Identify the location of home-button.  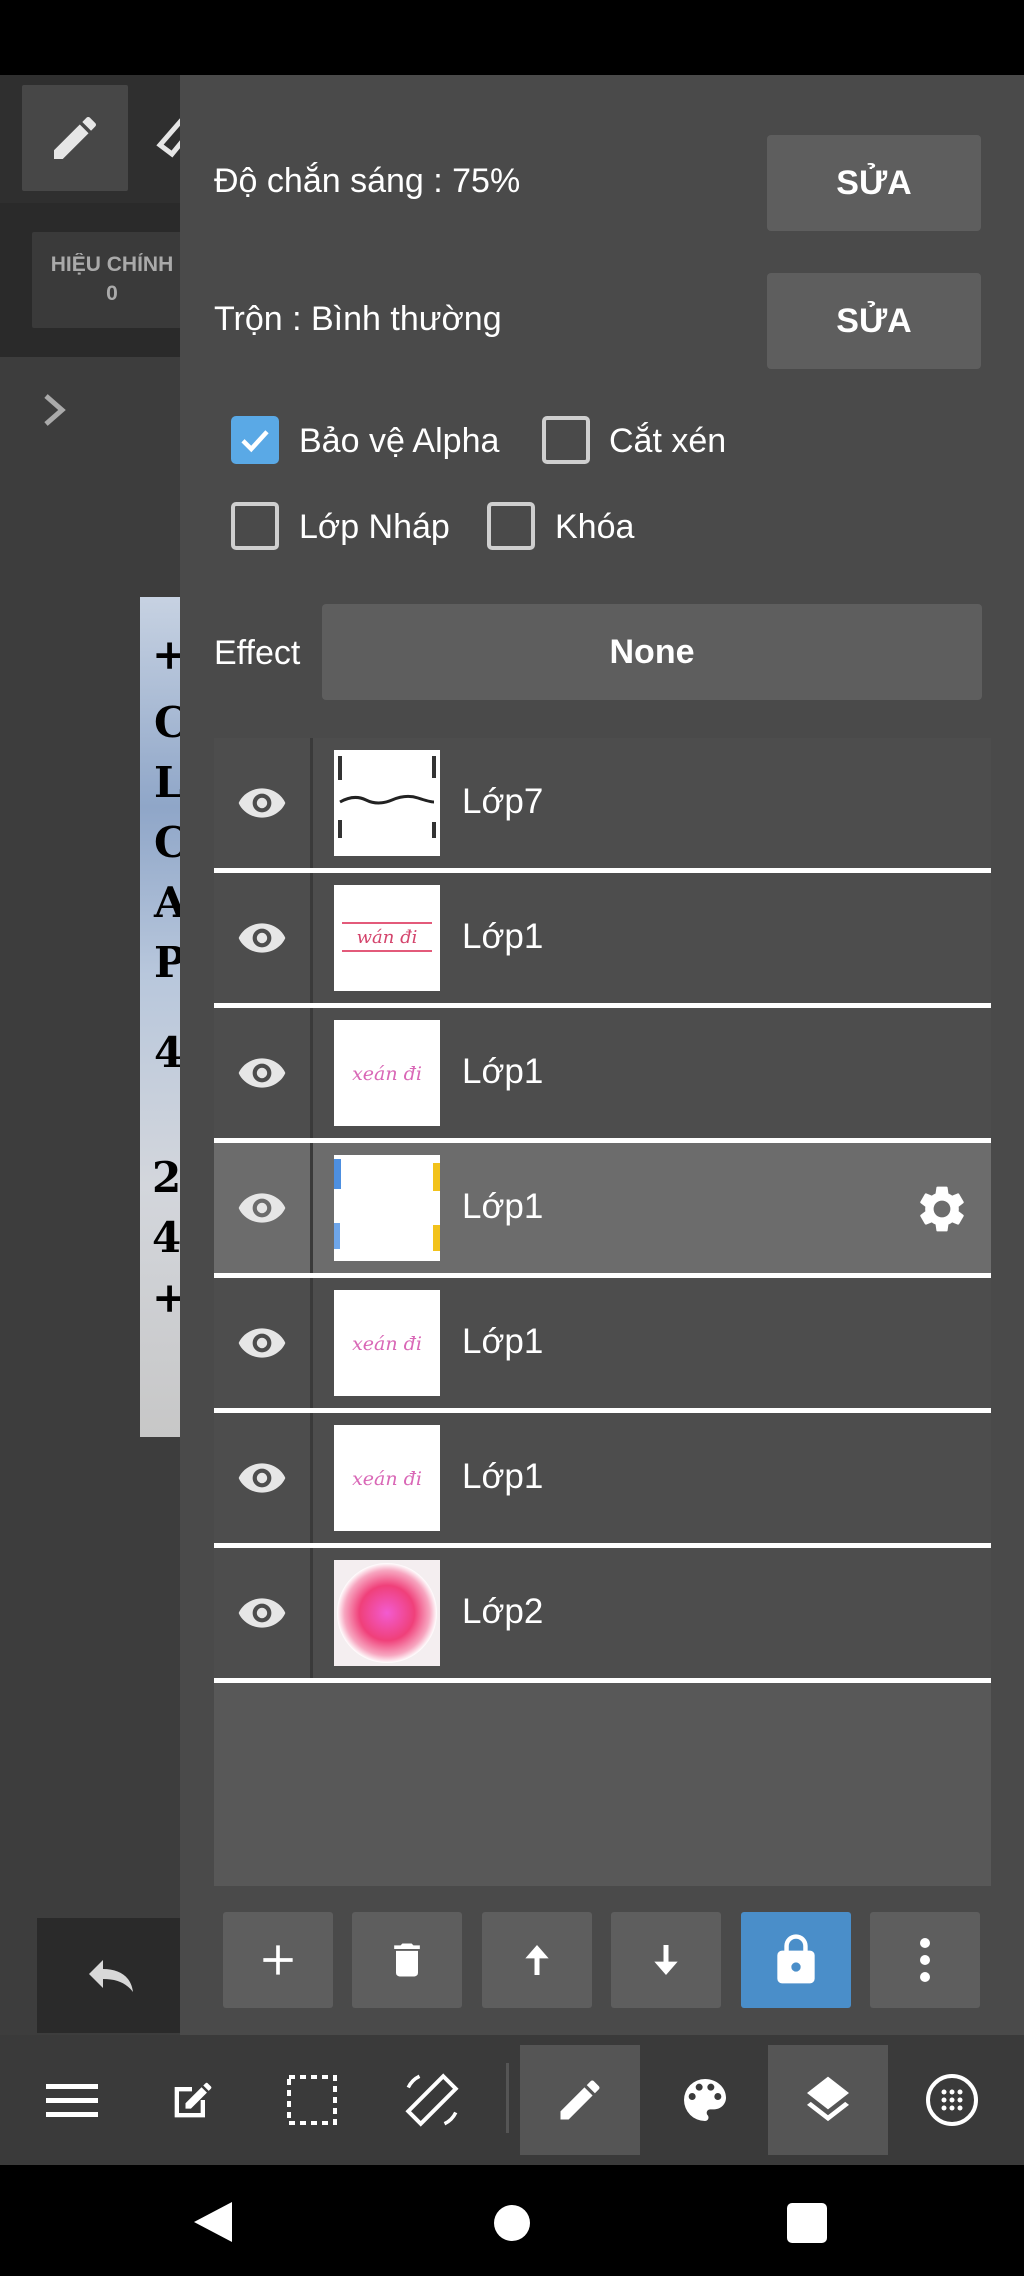
(512, 2225).